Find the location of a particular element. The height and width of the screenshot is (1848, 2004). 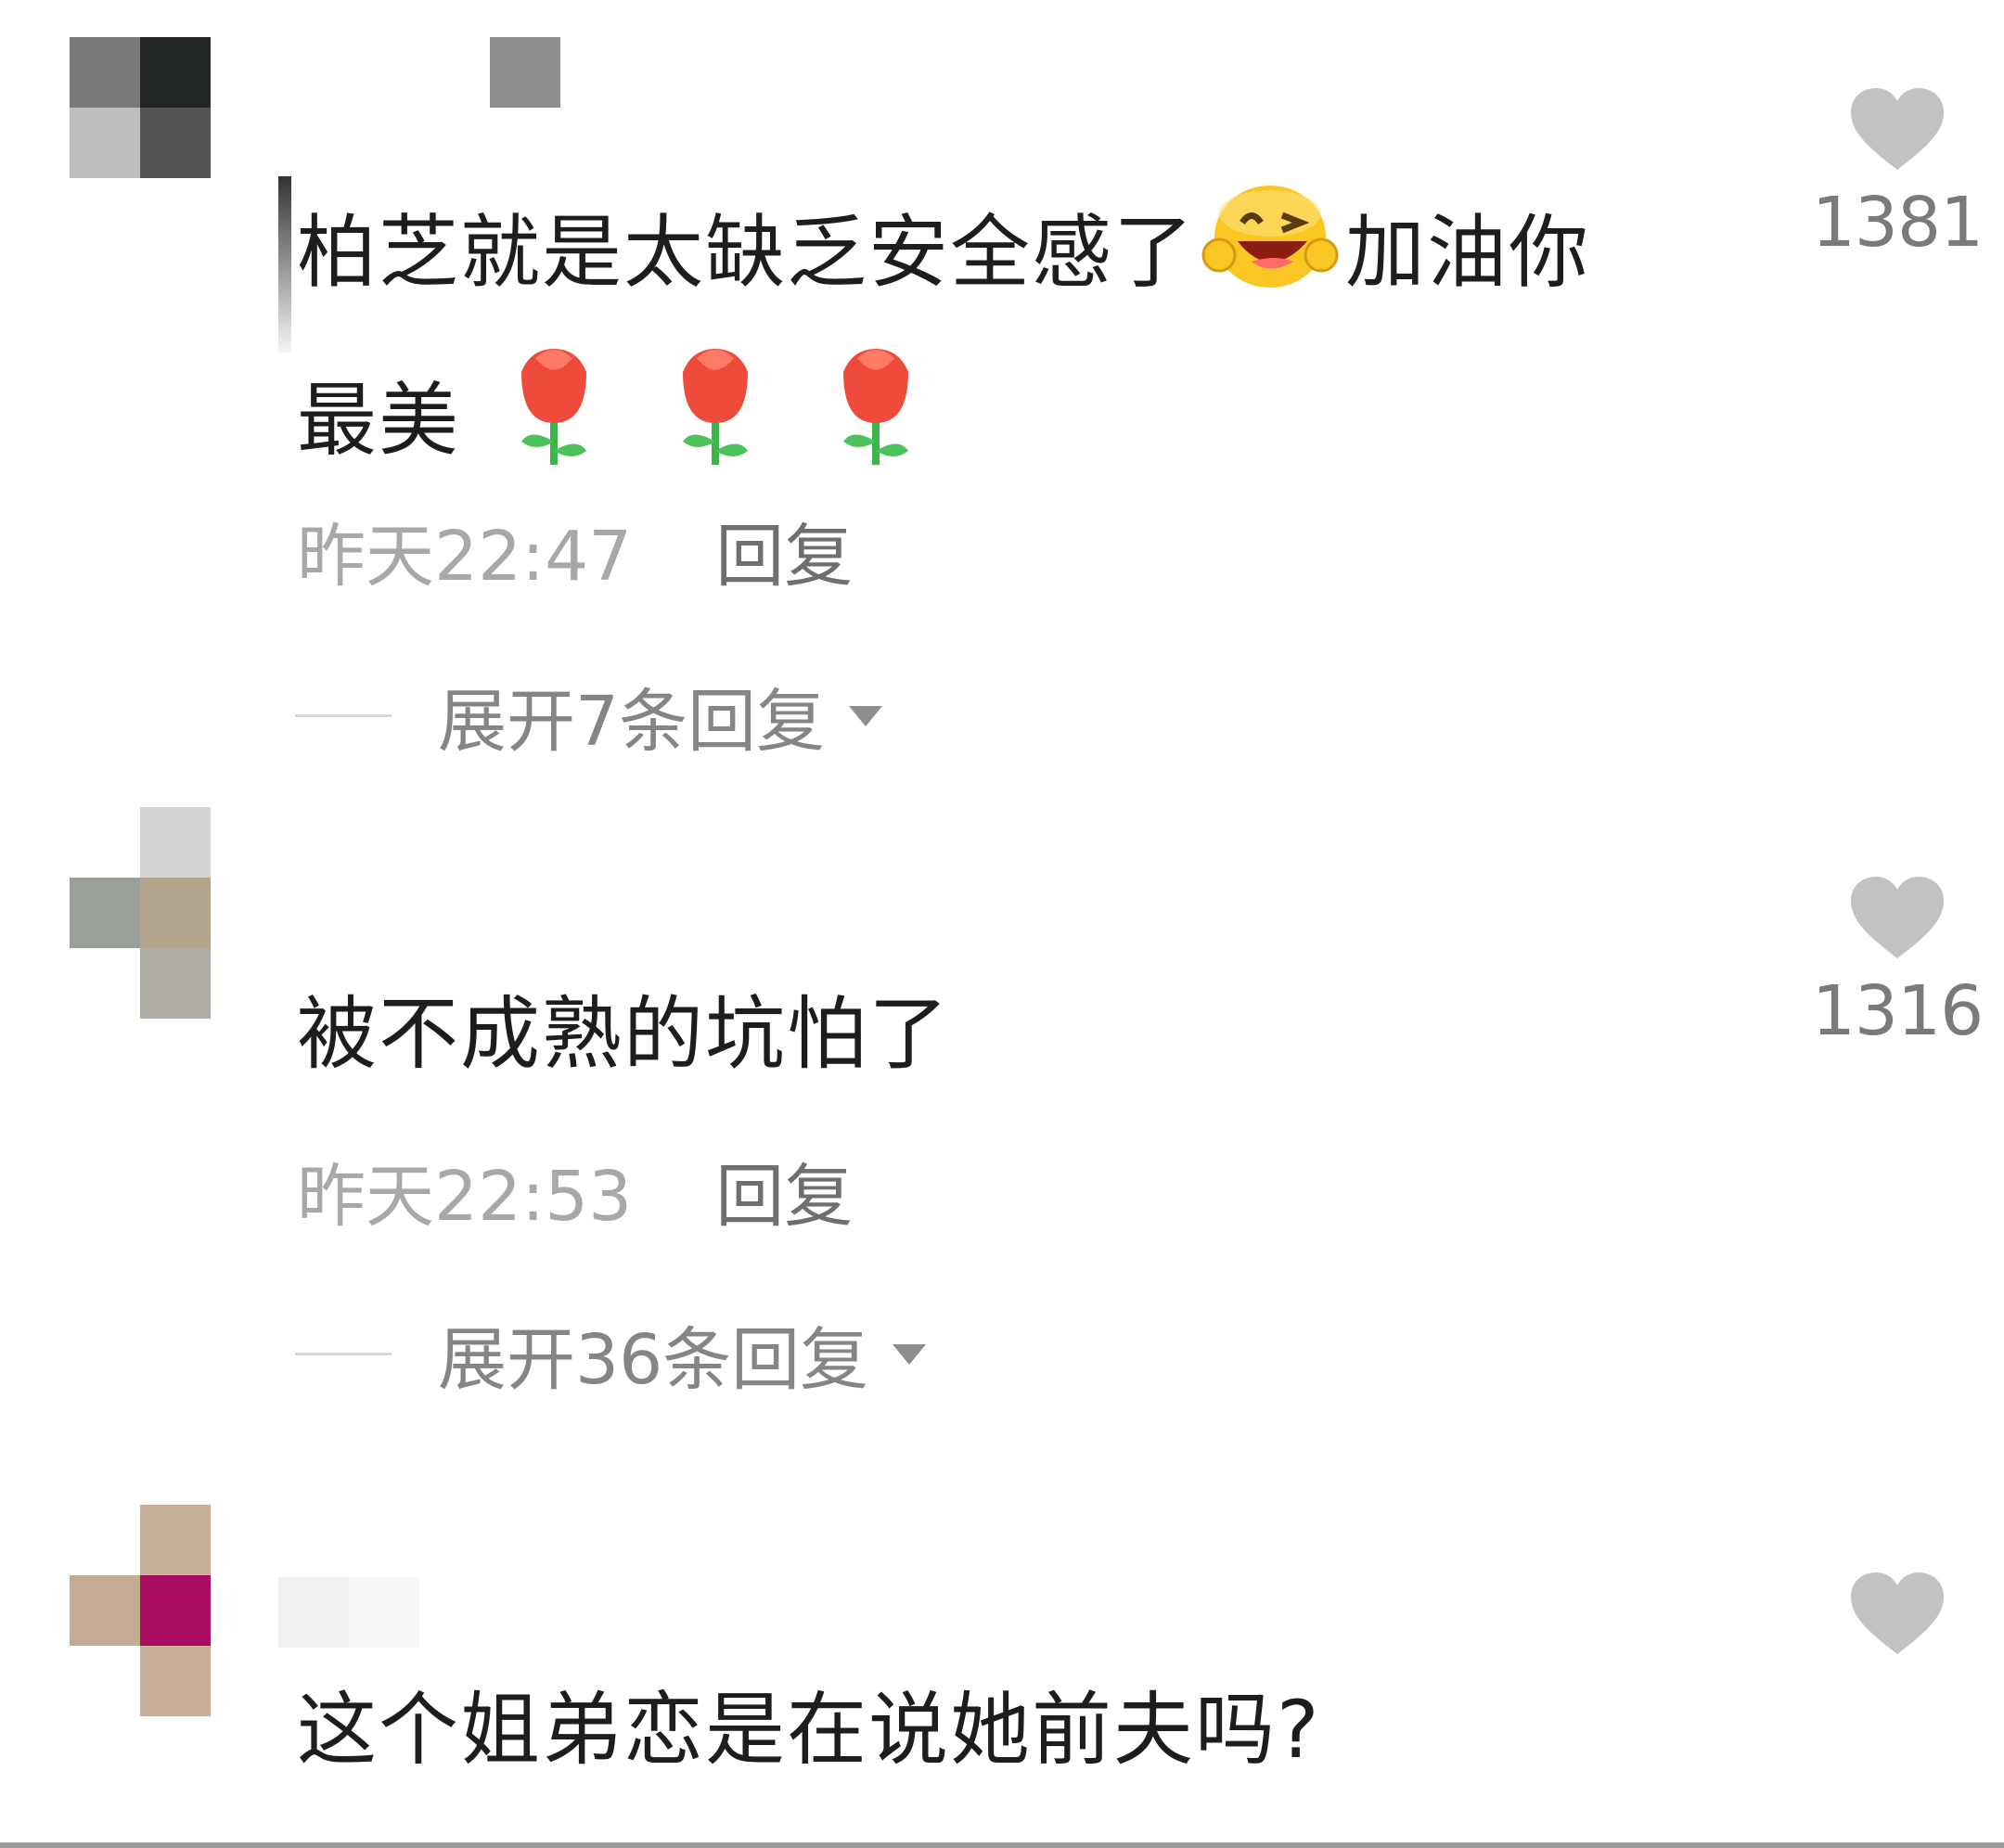

comment-text: 被不成熟的坑怕了 is located at coordinates (623, 1034).